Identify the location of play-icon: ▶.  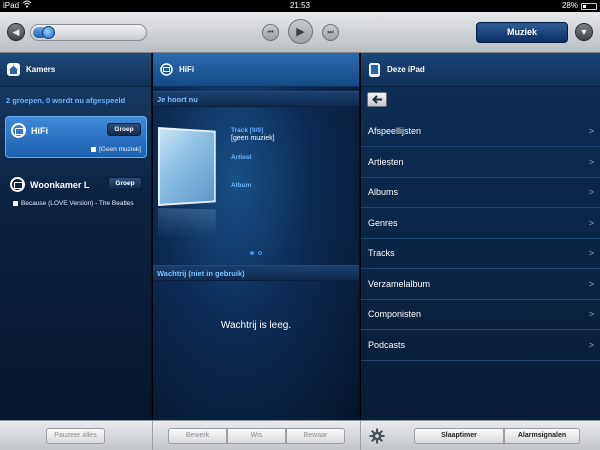
(300, 32).